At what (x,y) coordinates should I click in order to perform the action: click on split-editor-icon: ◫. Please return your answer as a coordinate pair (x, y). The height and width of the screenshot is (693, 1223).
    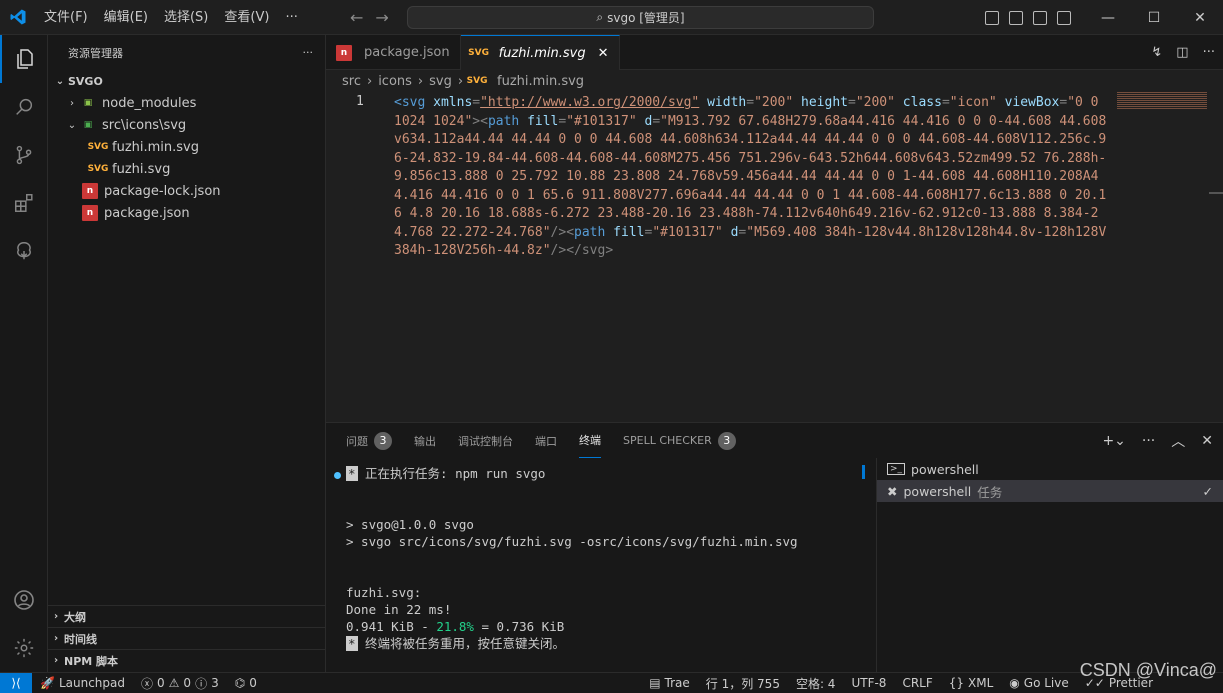
    Looking at the image, I should click on (1182, 52).